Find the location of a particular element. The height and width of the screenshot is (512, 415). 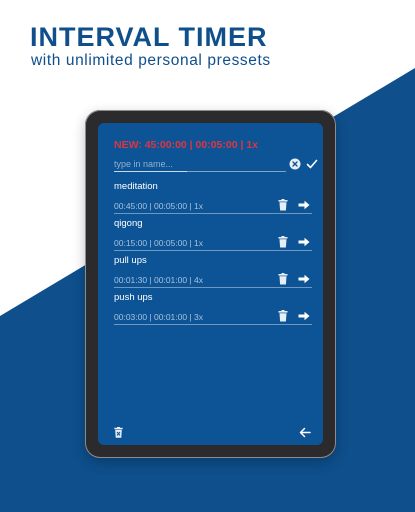

banner-title: INTERVAL TIMER is located at coordinates (149, 37).